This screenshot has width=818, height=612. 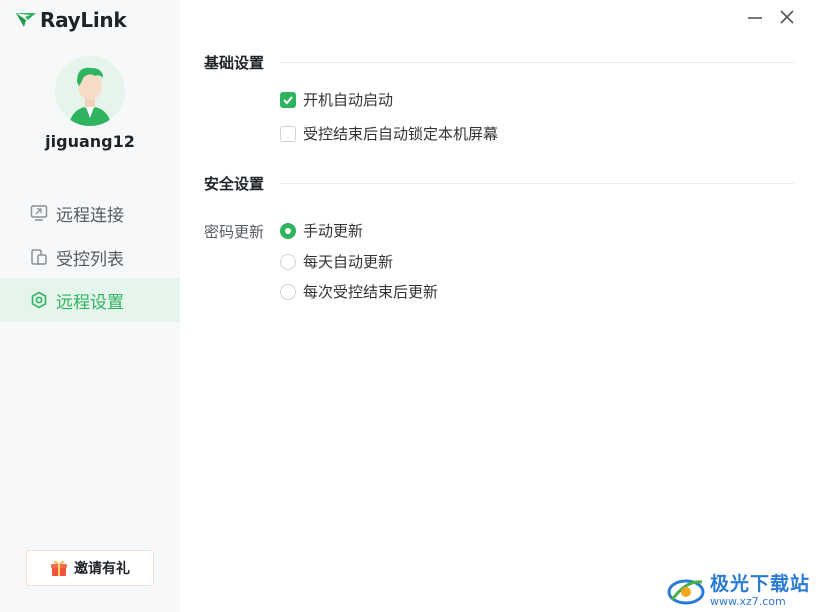 What do you see at coordinates (102, 569) in the screenshot?
I see `invite-label: 邀请有礼` at bounding box center [102, 569].